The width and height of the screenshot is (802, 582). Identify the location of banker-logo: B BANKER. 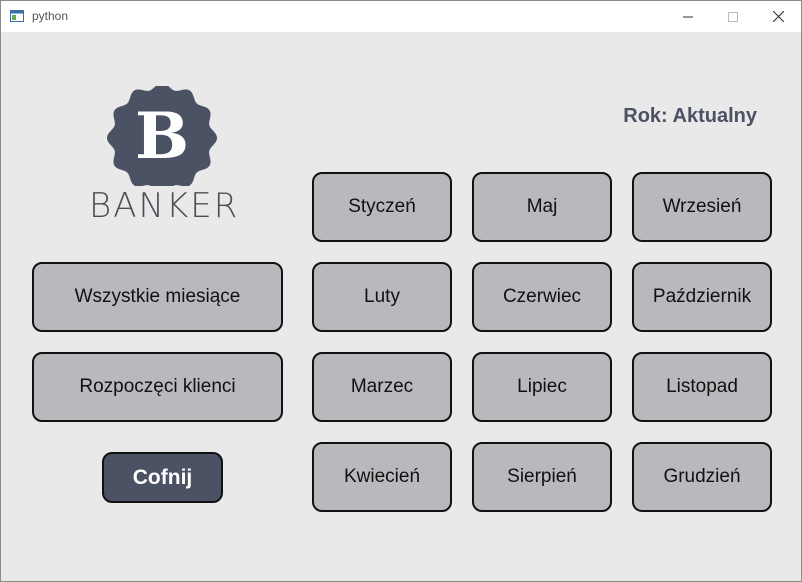
(164, 156).